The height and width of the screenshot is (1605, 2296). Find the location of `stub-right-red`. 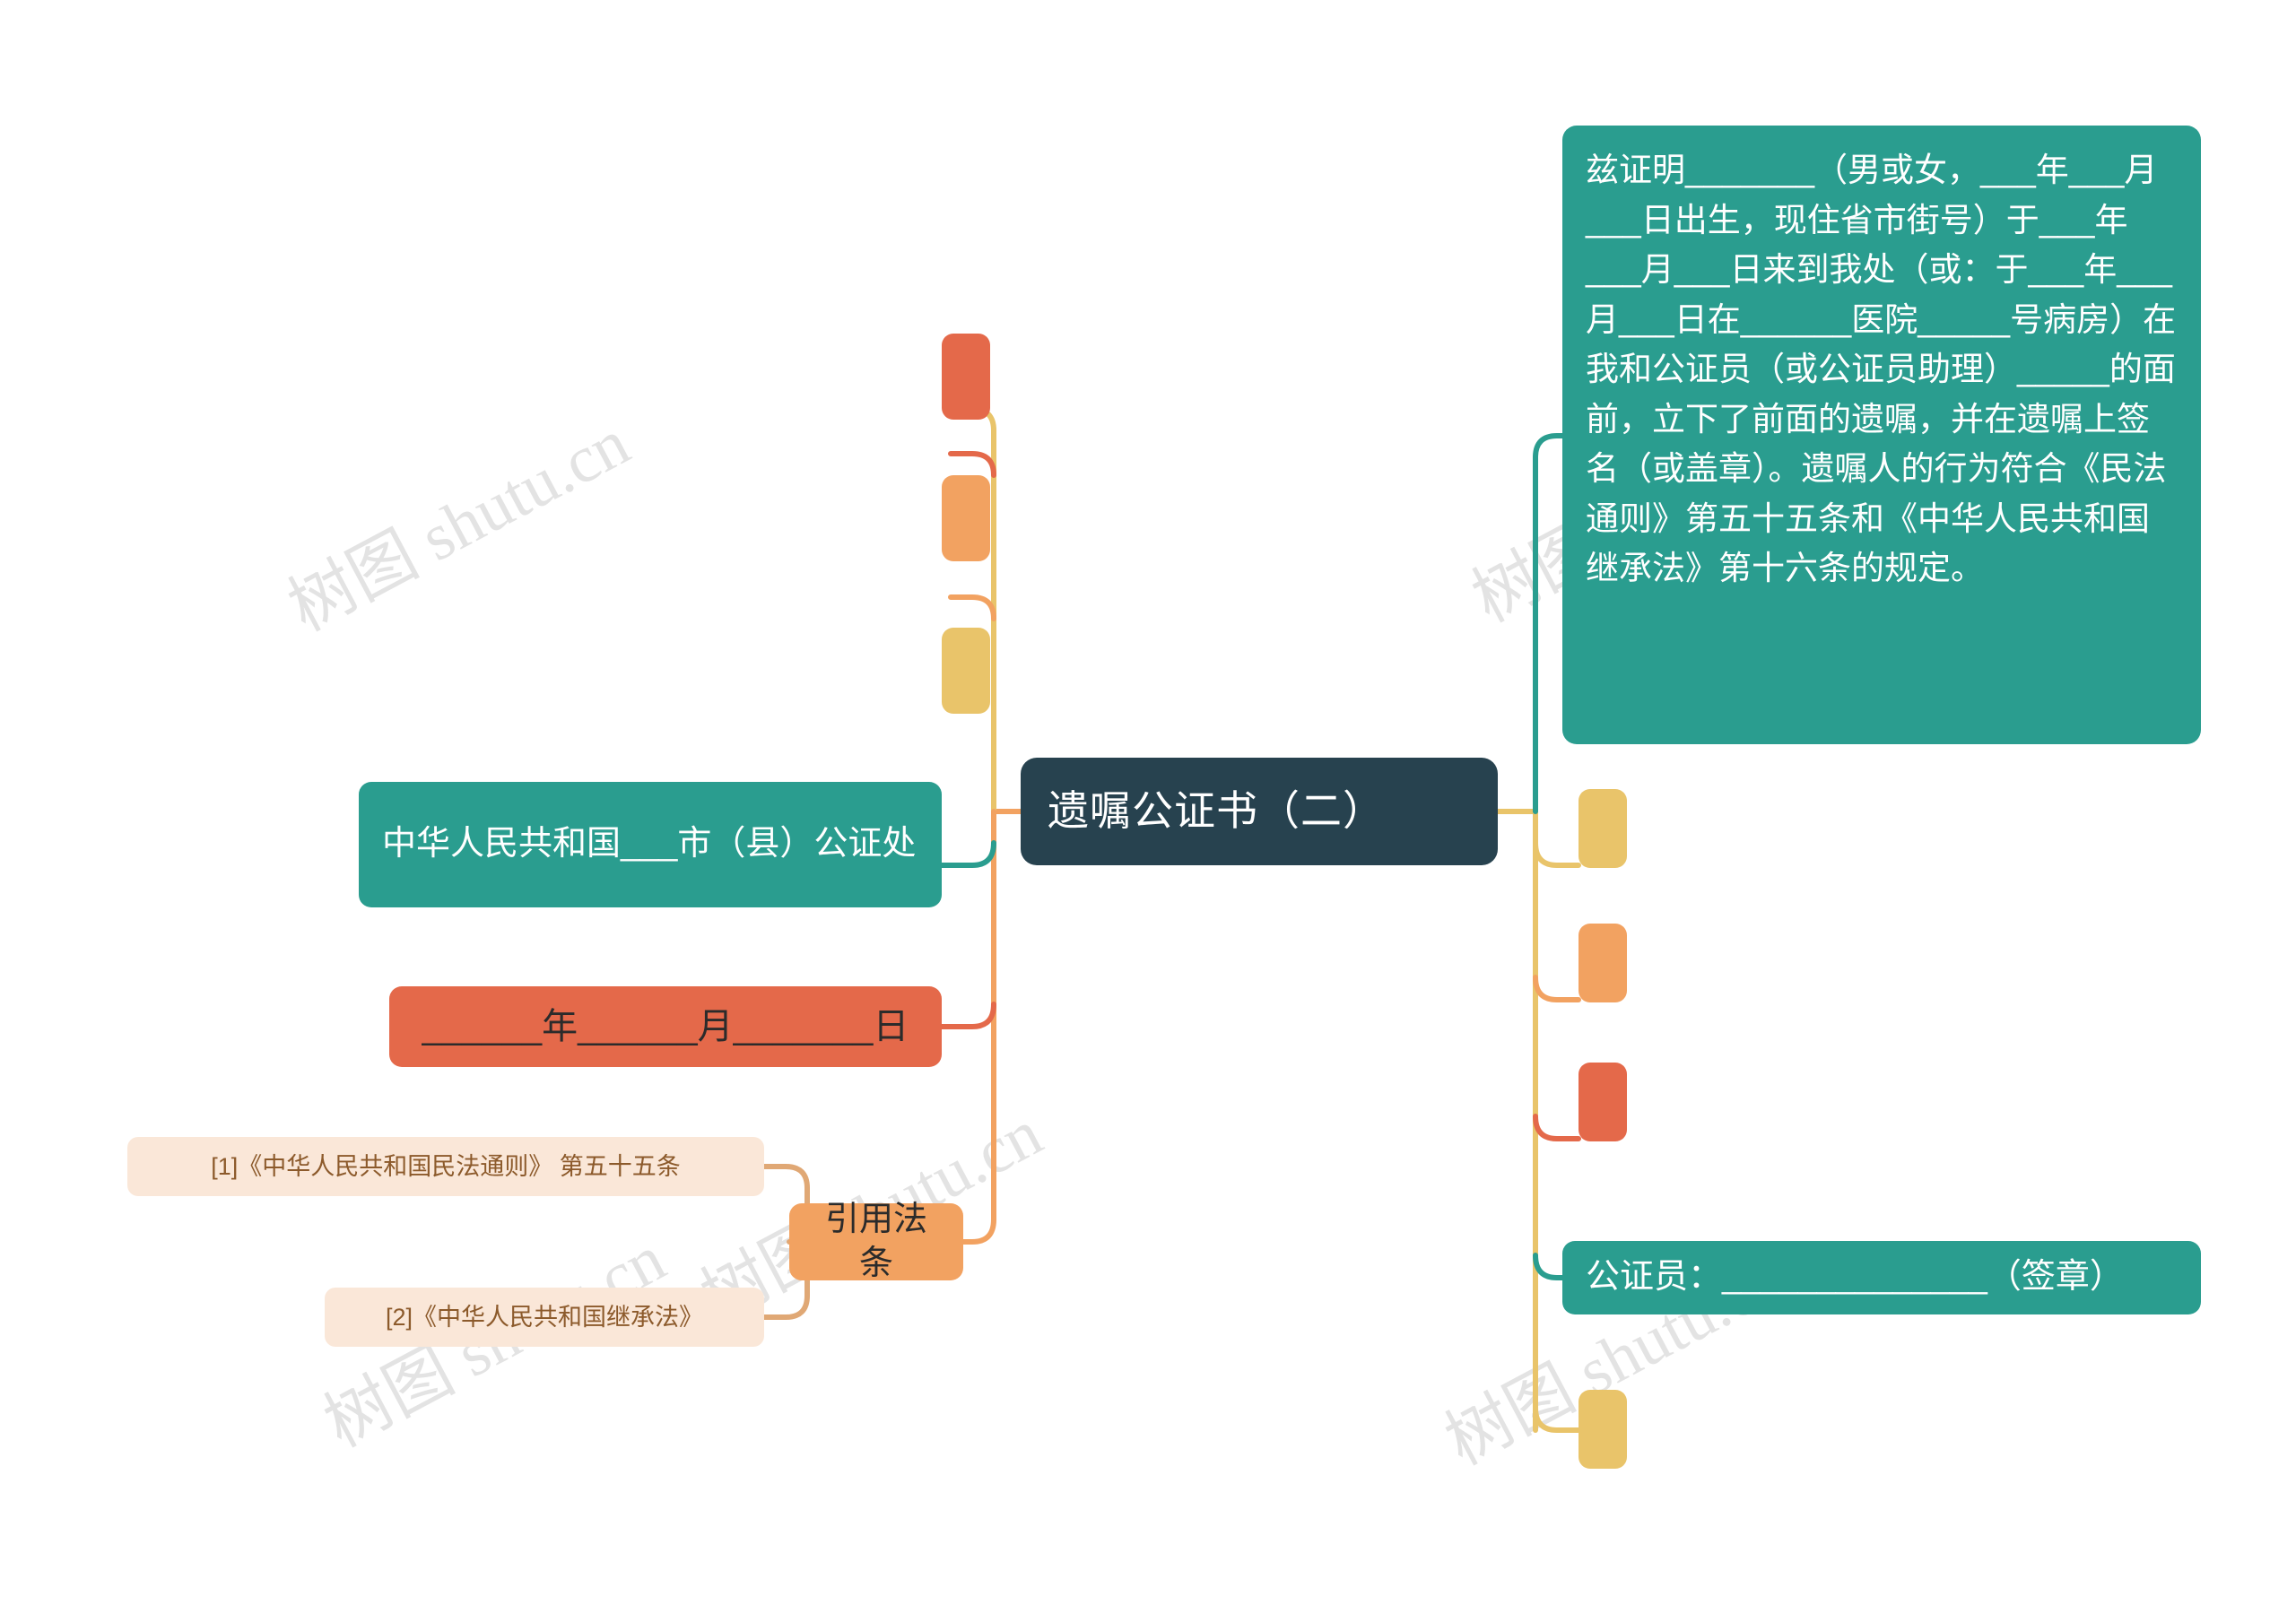

stub-right-red is located at coordinates (1602, 1102).